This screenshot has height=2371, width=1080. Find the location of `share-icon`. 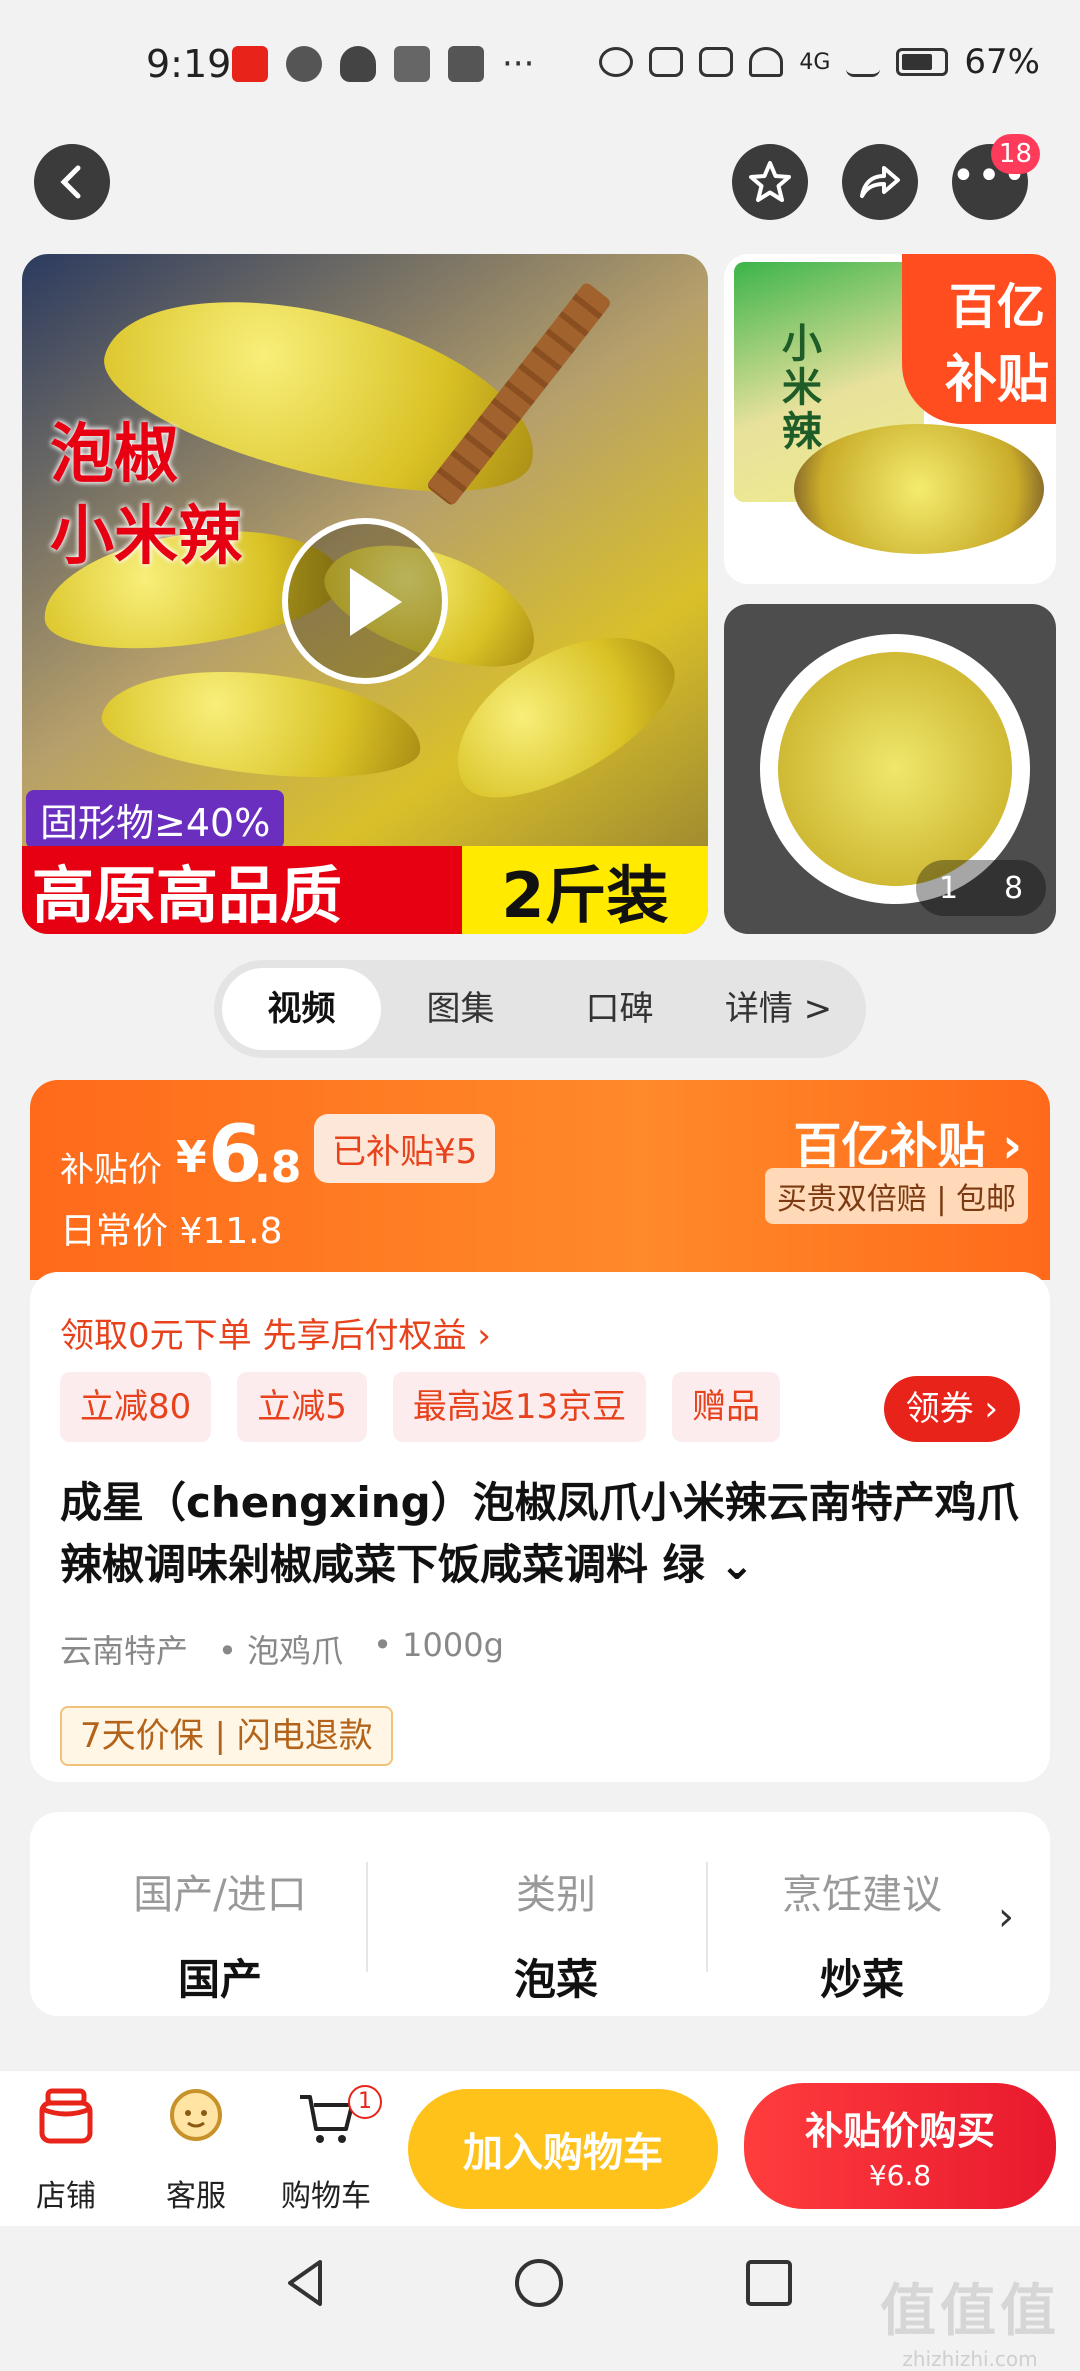

share-icon is located at coordinates (880, 182).